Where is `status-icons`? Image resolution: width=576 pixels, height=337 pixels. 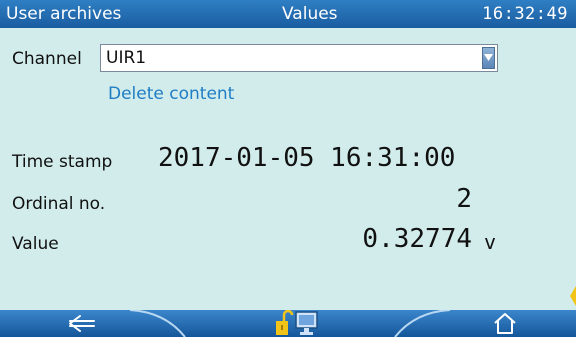 status-icons is located at coordinates (299, 323).